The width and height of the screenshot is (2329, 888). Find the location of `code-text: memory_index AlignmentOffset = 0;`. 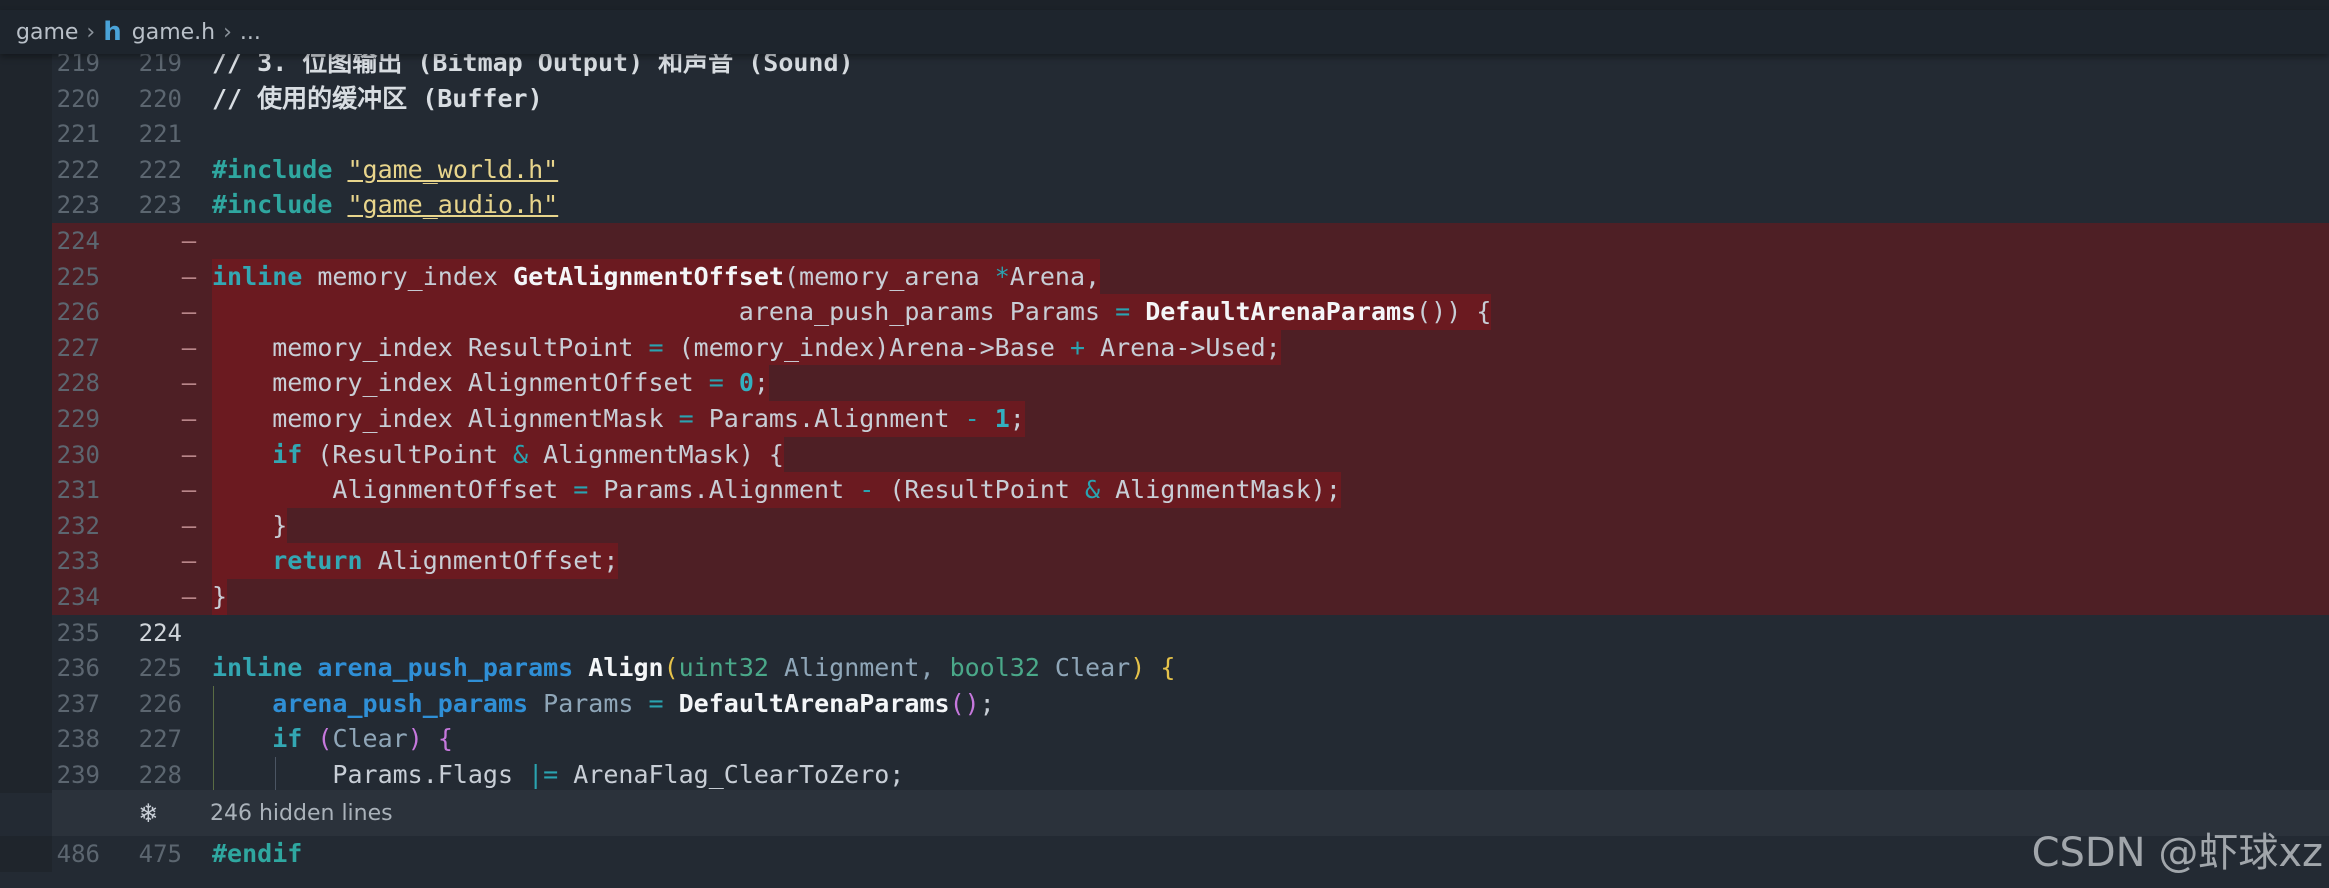

code-text: memory_index AlignmentOffset = 0; is located at coordinates (490, 383).